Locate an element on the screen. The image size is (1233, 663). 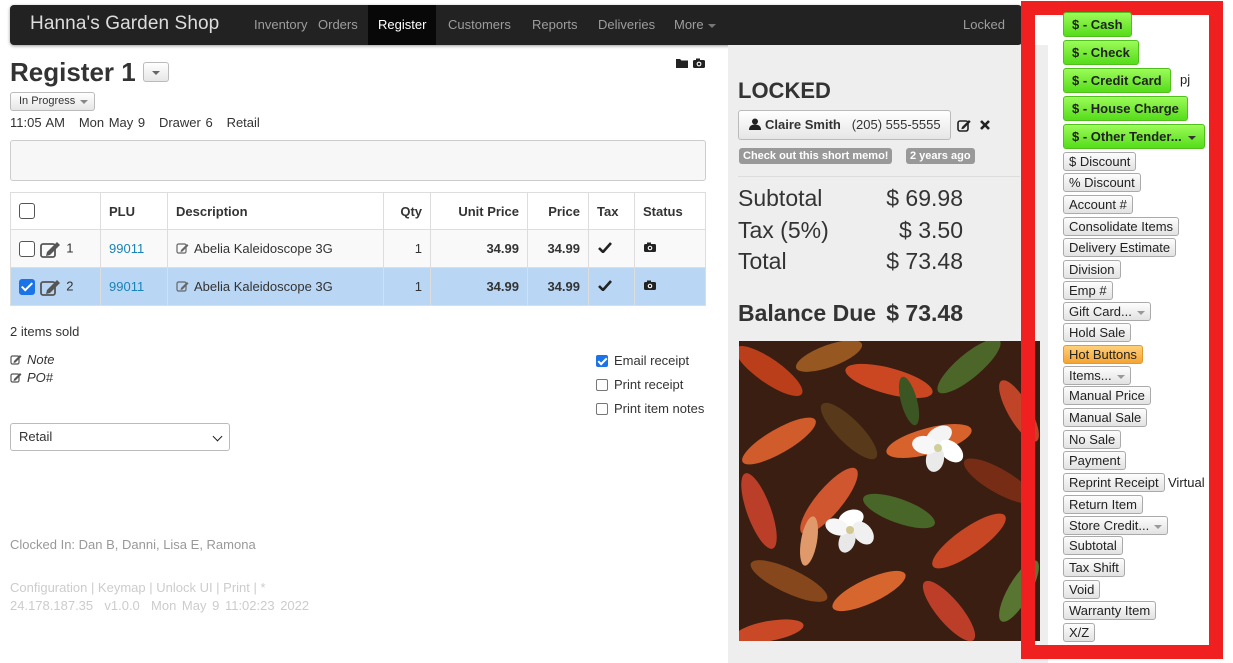
register-time: 11:05 AM is located at coordinates (37, 122).